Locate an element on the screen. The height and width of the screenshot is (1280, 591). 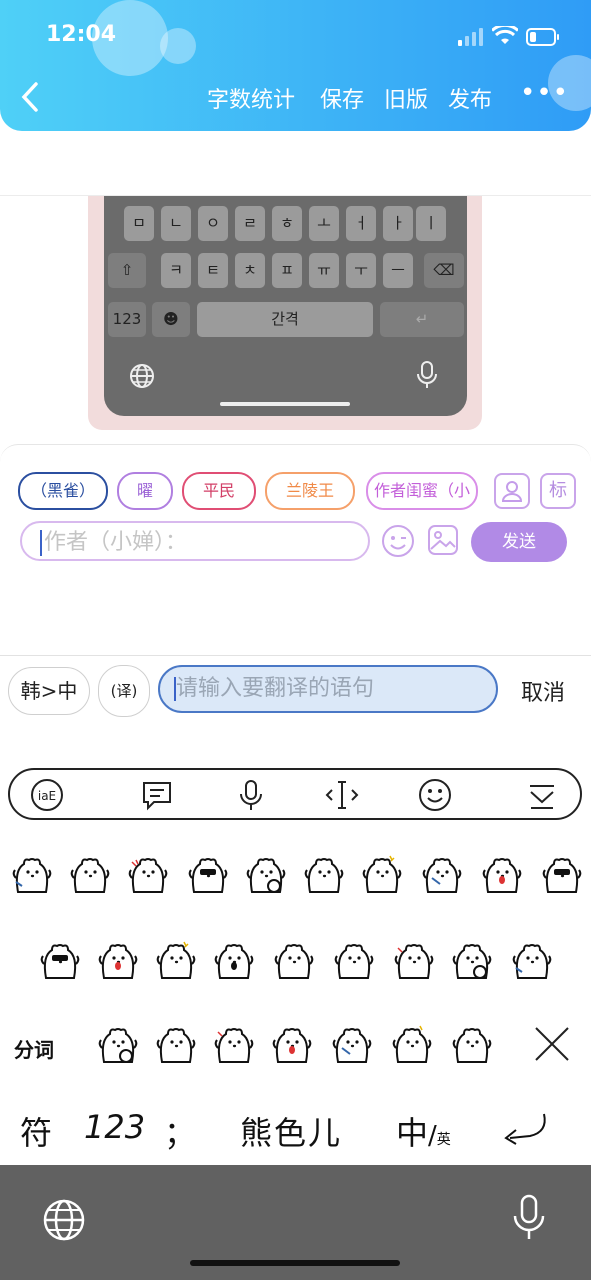
language-pair-button: 韩>中 is located at coordinates (49, 691).